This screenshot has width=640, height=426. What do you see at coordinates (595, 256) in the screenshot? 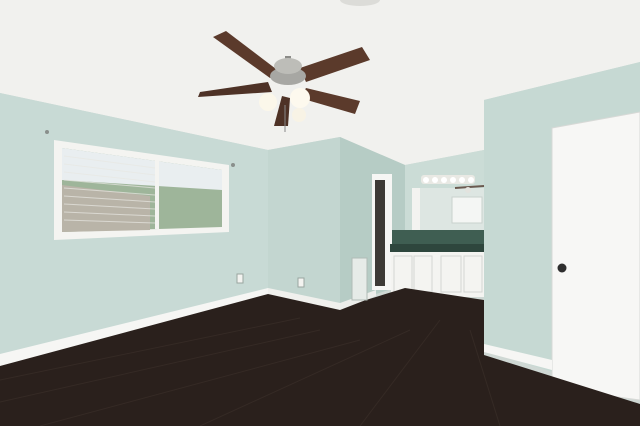
I see `door-icon` at bounding box center [595, 256].